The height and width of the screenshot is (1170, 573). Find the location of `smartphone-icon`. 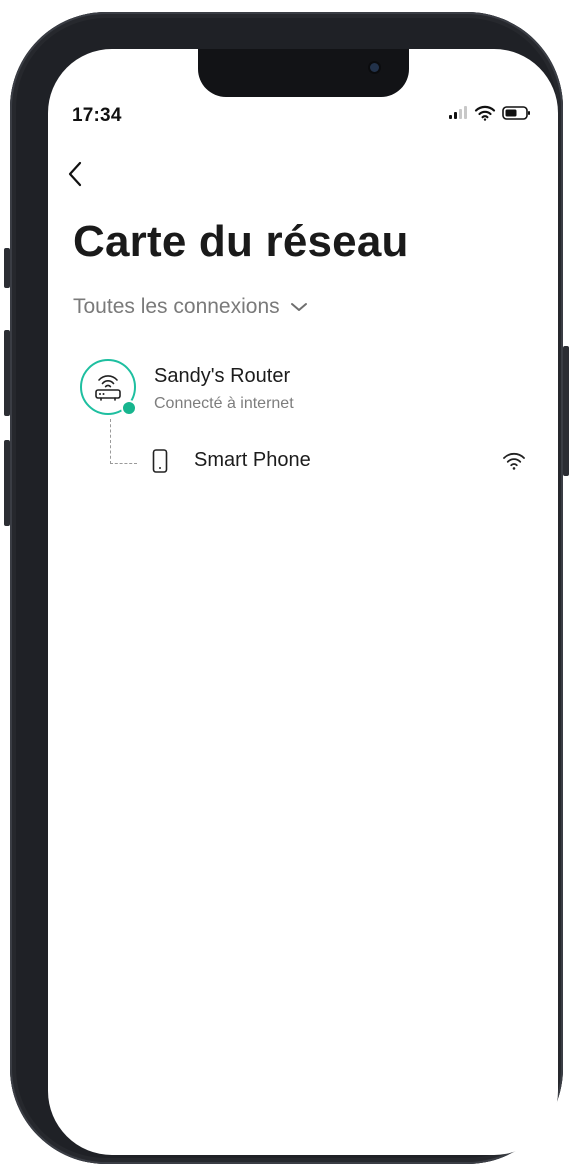

smartphone-icon is located at coordinates (160, 463).